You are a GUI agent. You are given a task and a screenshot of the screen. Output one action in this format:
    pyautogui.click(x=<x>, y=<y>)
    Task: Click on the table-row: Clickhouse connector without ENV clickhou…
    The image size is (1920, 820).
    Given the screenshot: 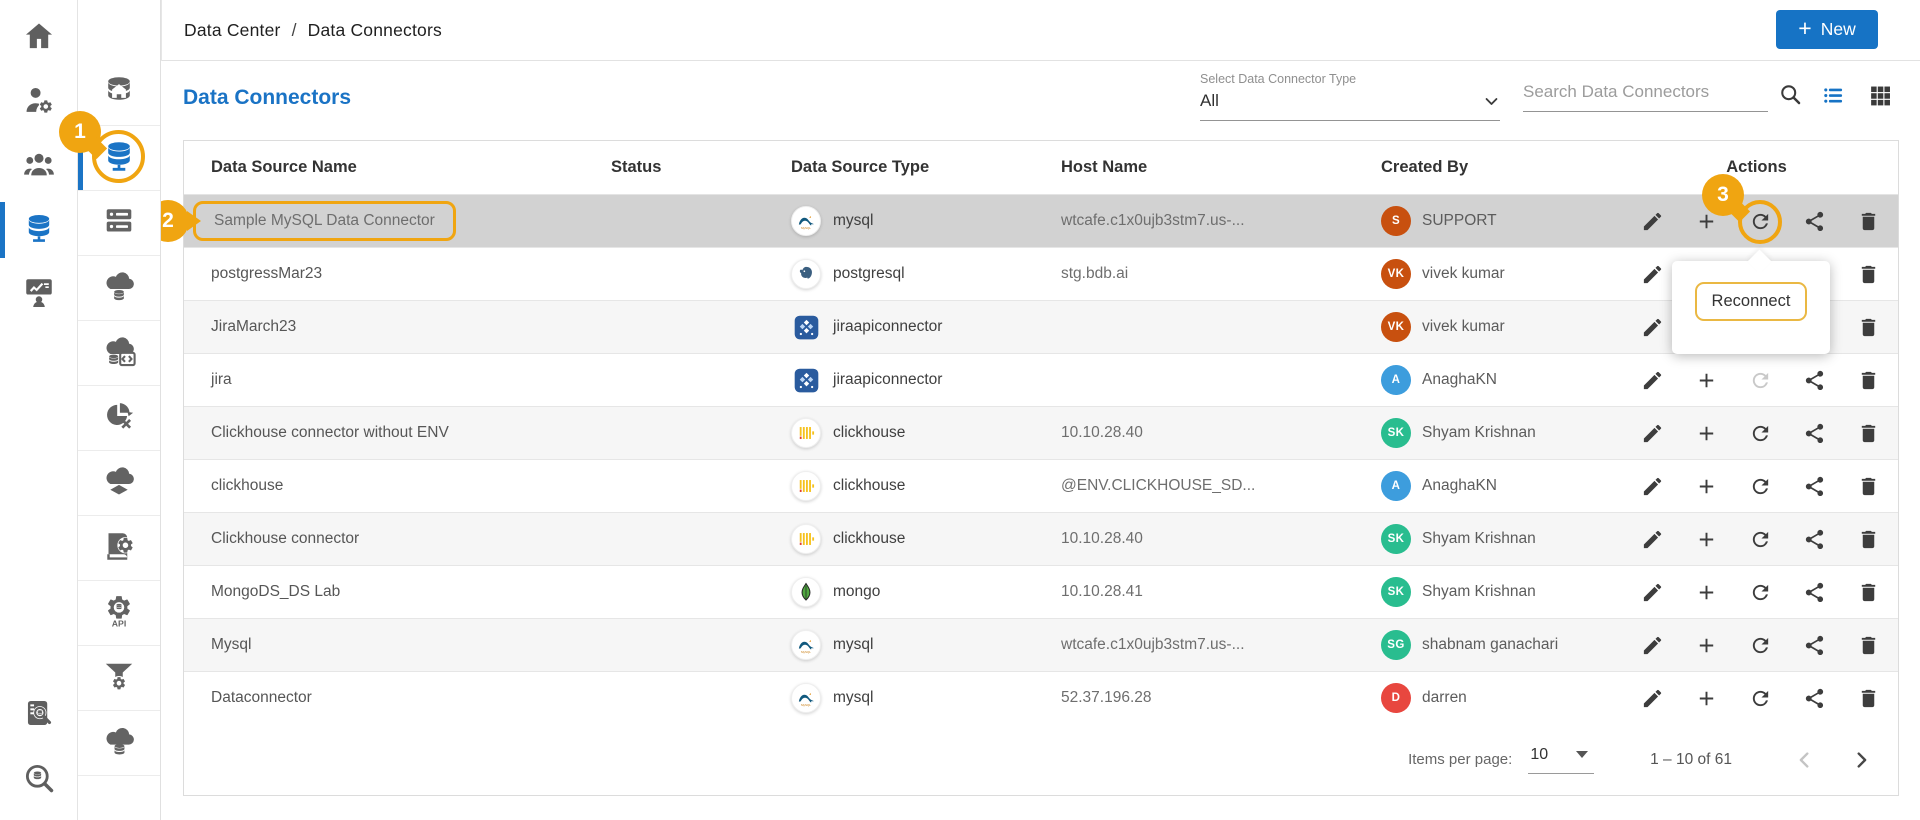 What is the action you would take?
    pyautogui.click(x=1041, y=433)
    